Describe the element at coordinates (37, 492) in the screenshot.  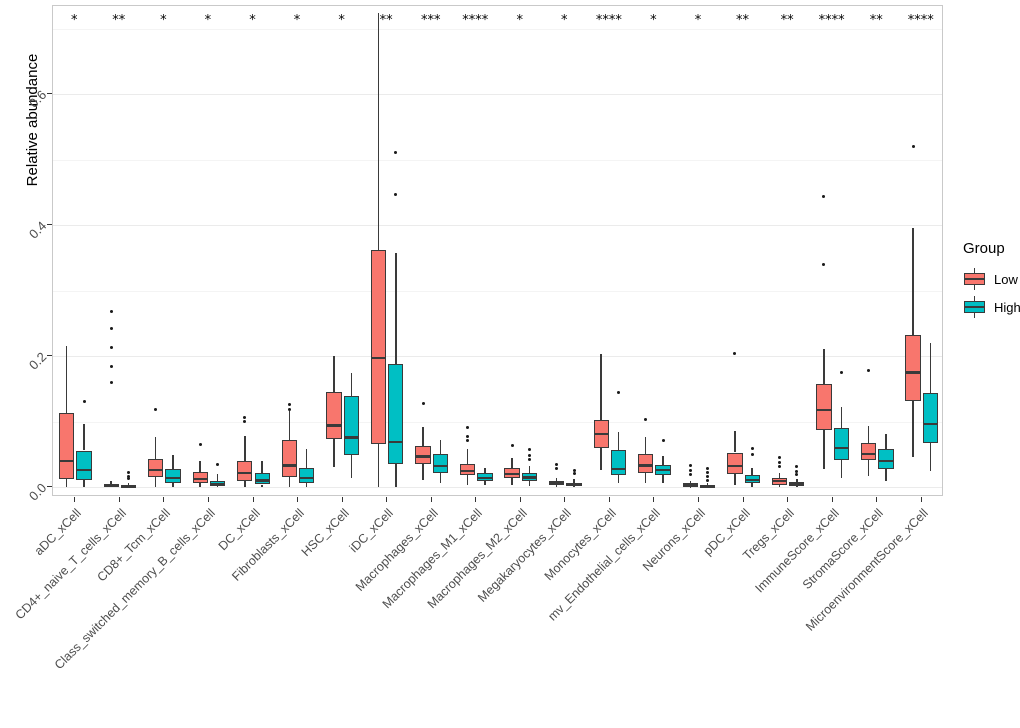
I see `y-tick-label: 0.0` at that location.